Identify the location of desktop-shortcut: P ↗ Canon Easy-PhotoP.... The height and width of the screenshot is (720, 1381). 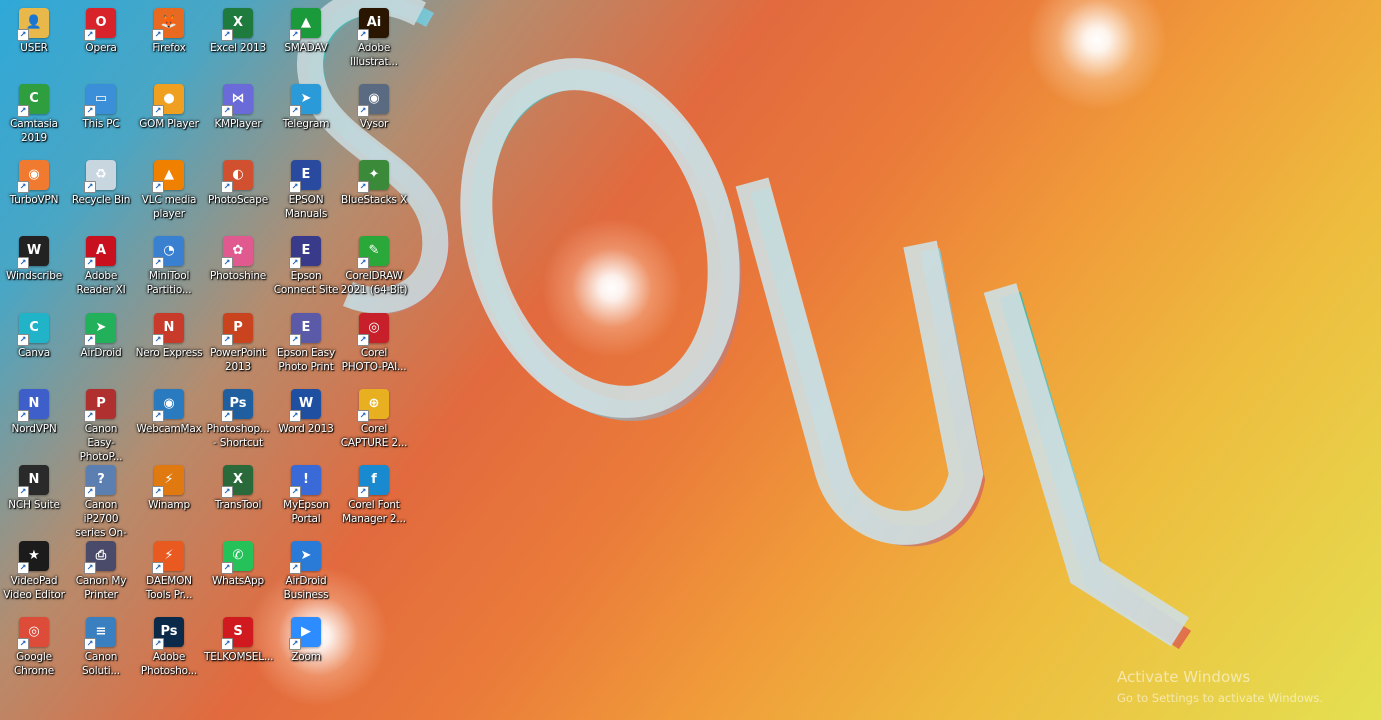
(101, 424).